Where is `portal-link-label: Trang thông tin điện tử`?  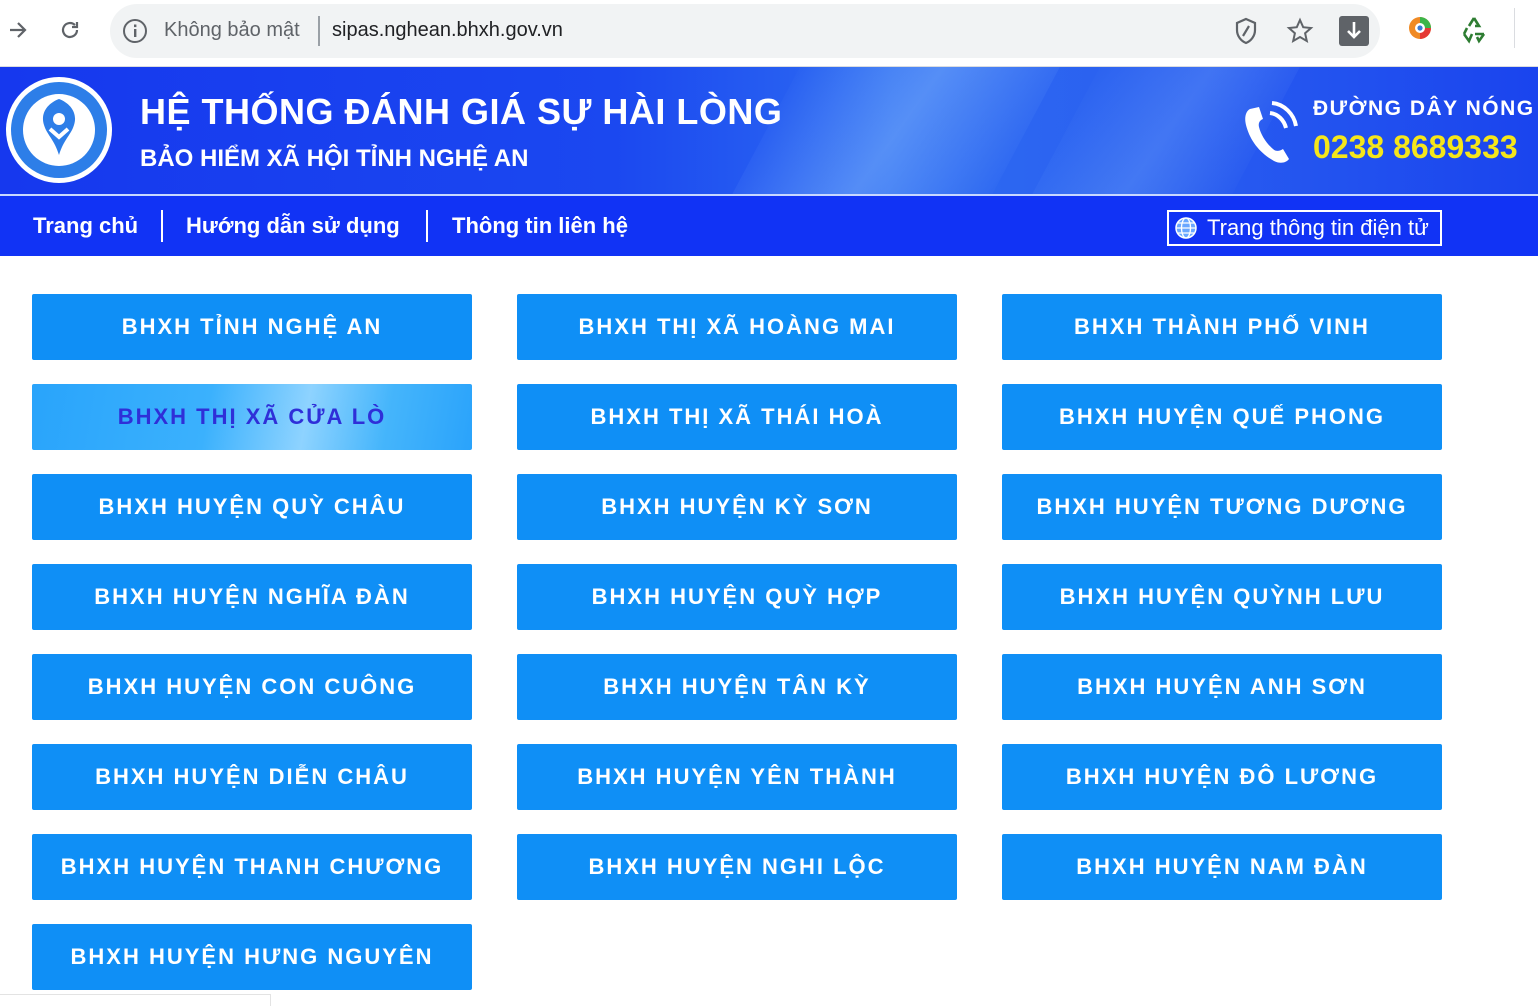
portal-link-label: Trang thông tin điện tử is located at coordinates (1318, 227).